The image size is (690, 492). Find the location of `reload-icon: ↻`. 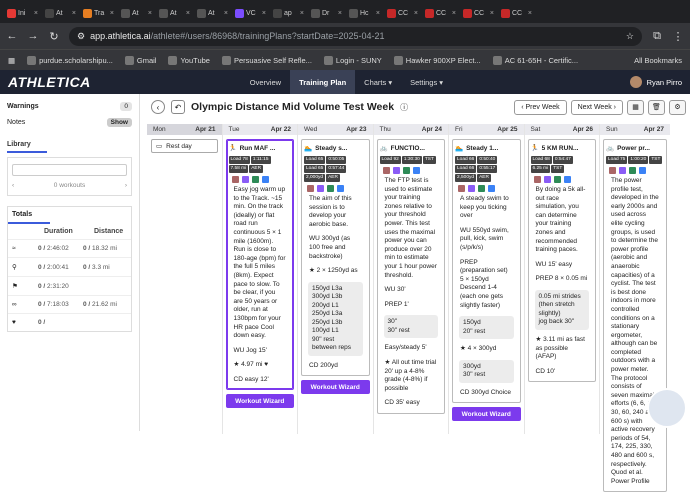

reload-icon: ↻ is located at coordinates (54, 36).